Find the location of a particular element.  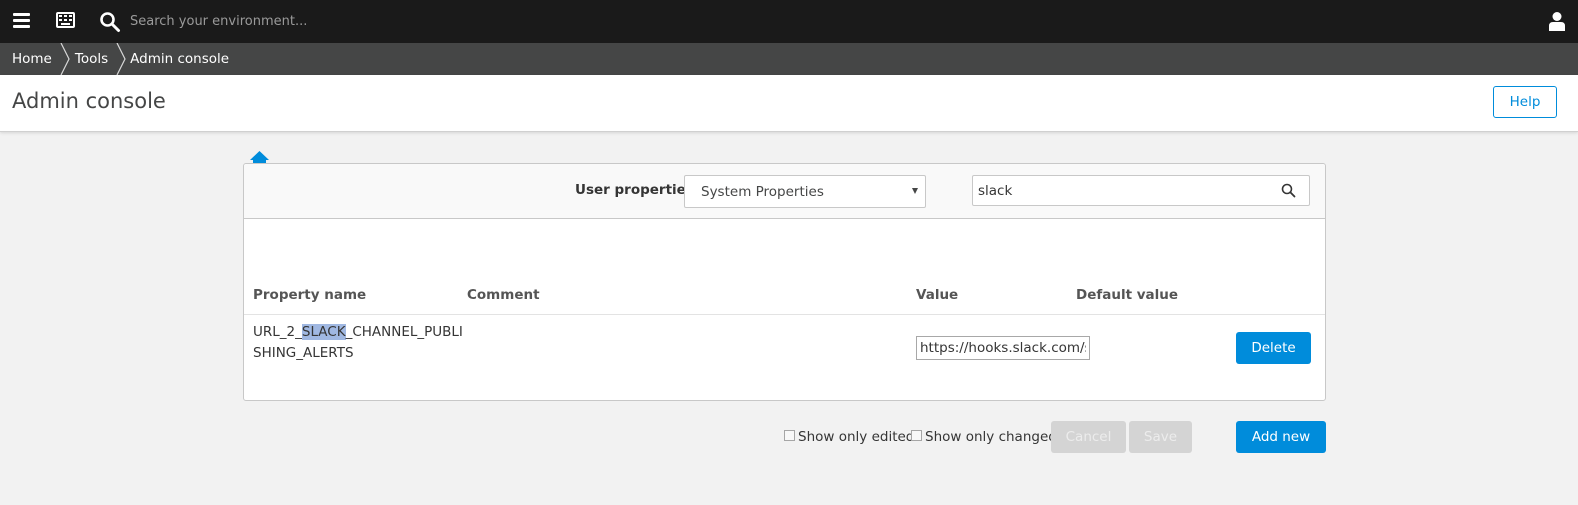

breadcrumb-admin-console: Admin console is located at coordinates (178, 59).